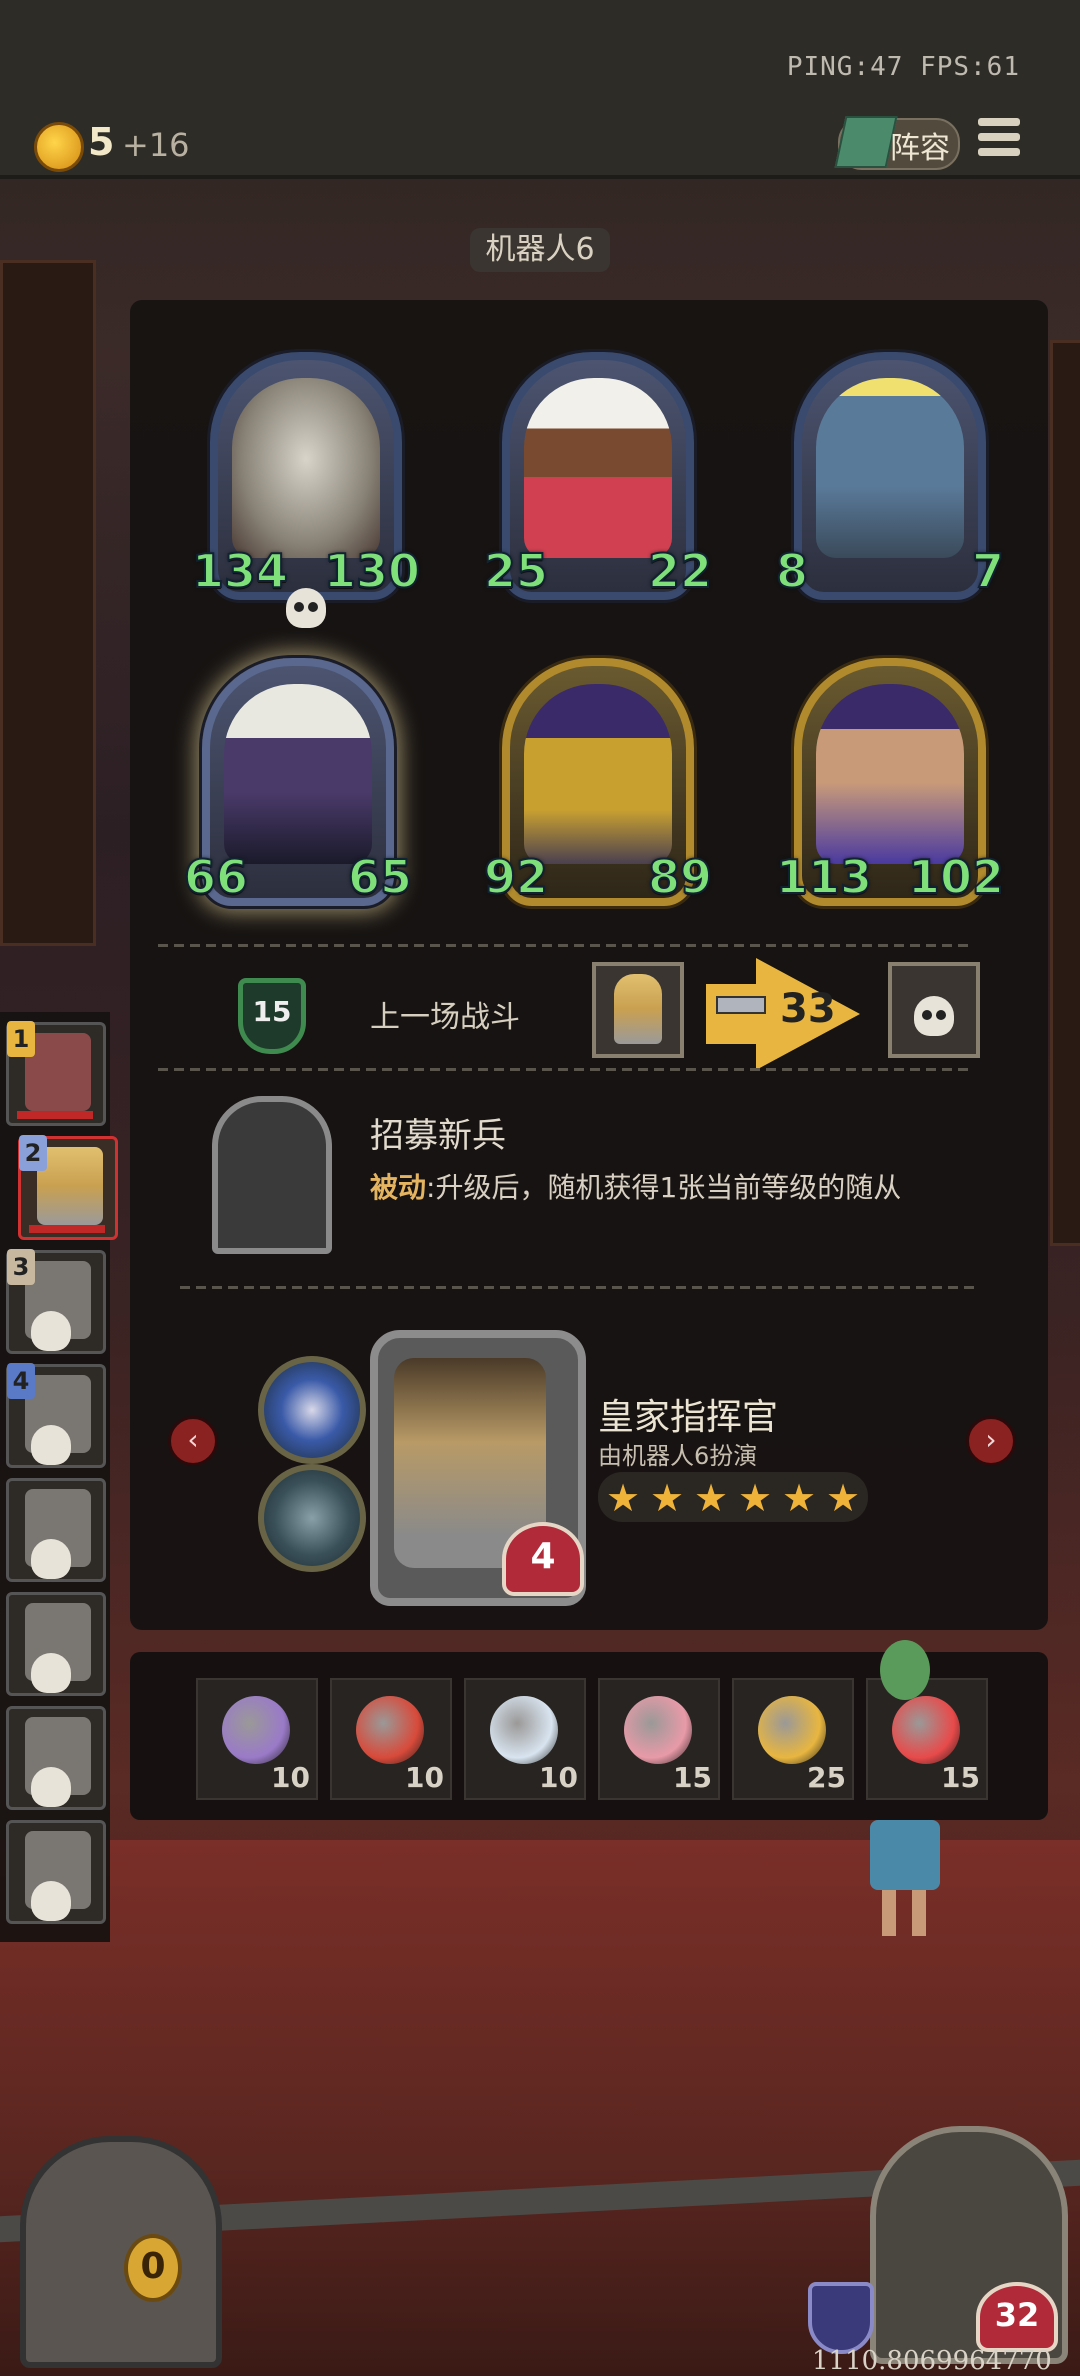  What do you see at coordinates (688, 1417) in the screenshot?
I see `hero-name: 皇家指挥官` at bounding box center [688, 1417].